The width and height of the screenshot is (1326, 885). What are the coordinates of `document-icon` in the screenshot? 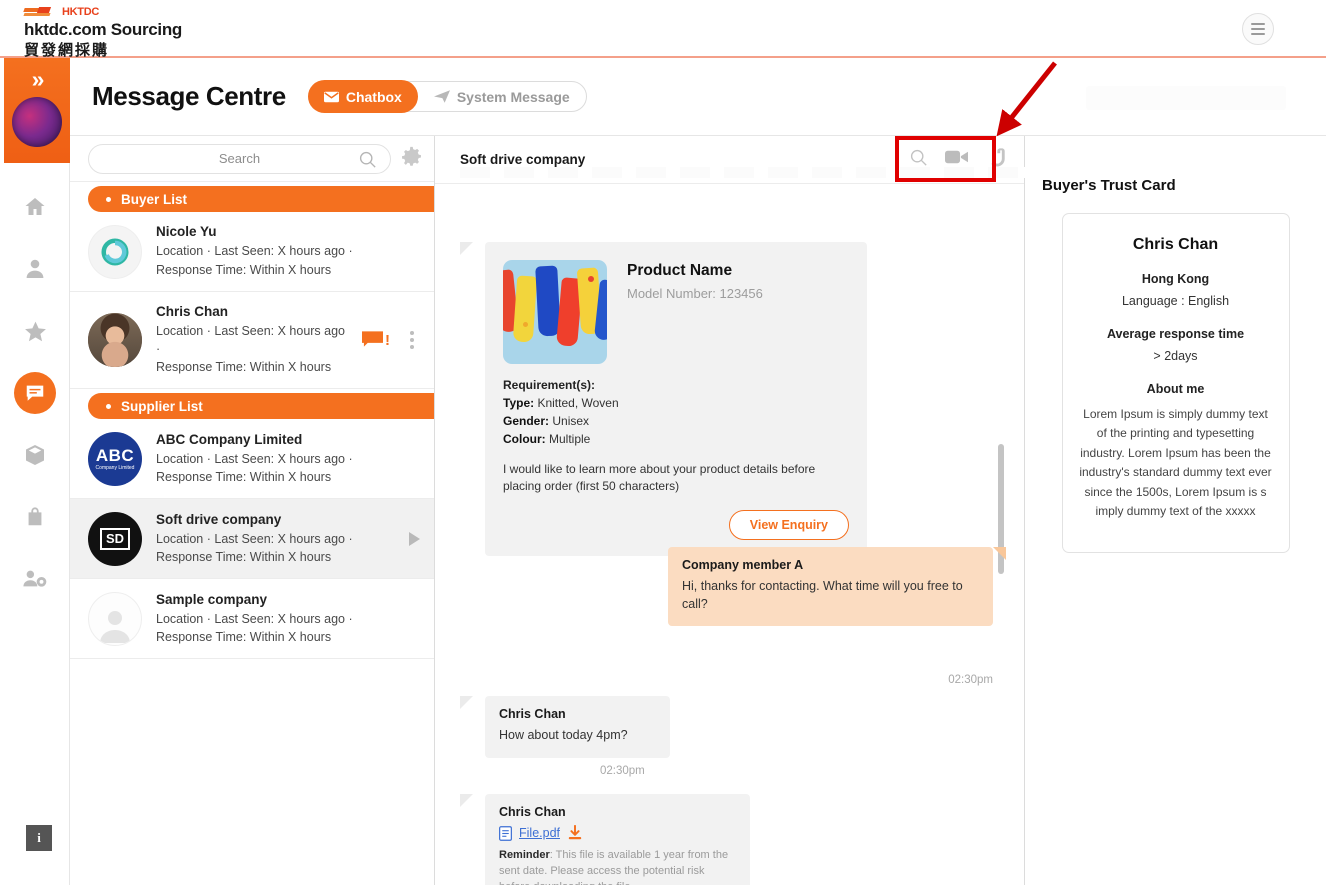 It's located at (505, 833).